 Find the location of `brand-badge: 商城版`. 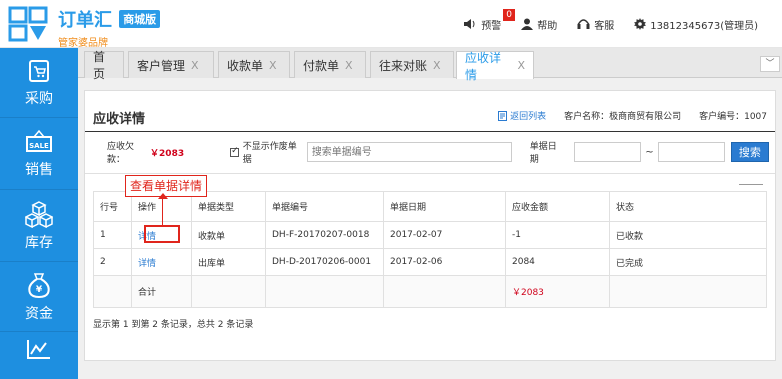

brand-badge: 商城版 is located at coordinates (140, 19).